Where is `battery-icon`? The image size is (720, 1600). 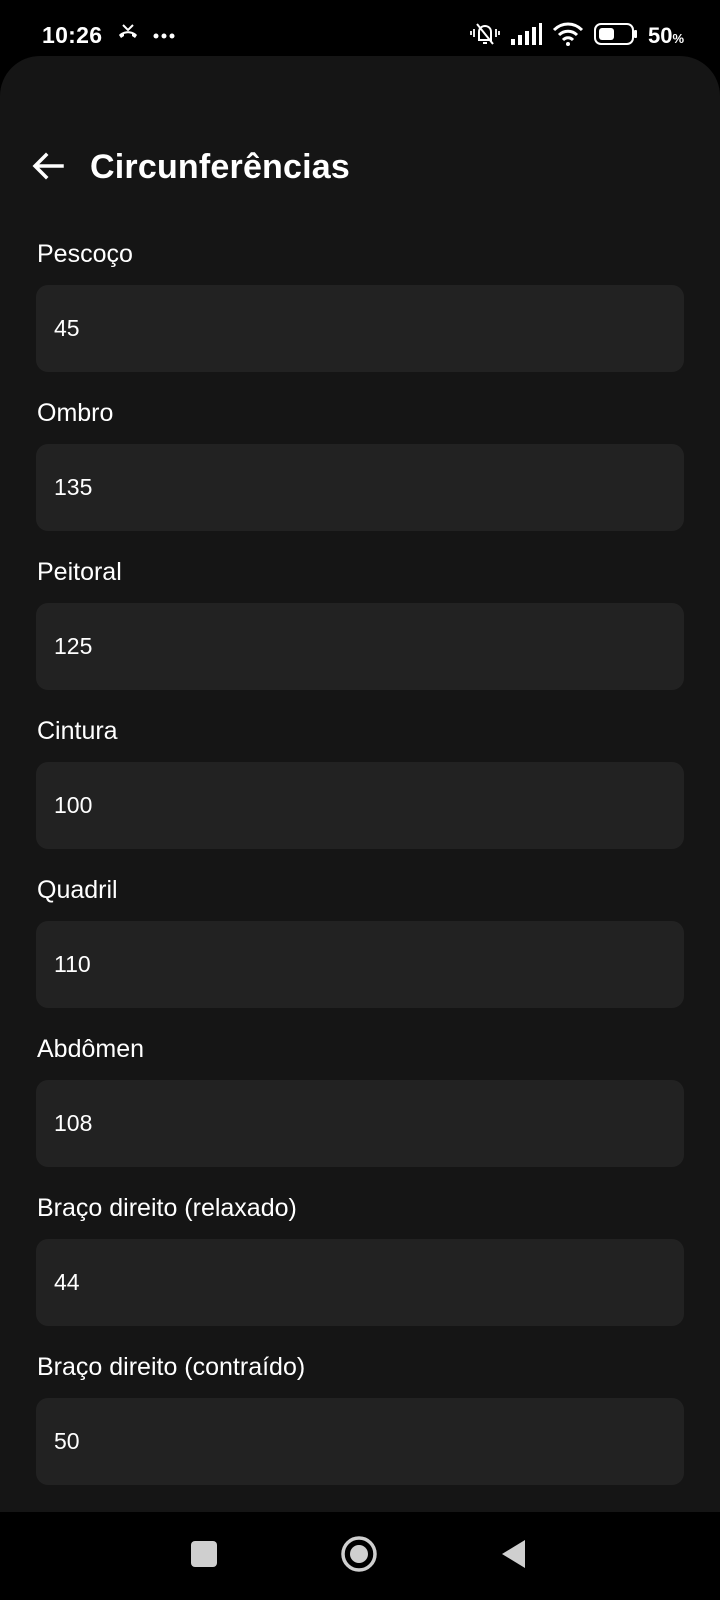
battery-icon is located at coordinates (615, 36).